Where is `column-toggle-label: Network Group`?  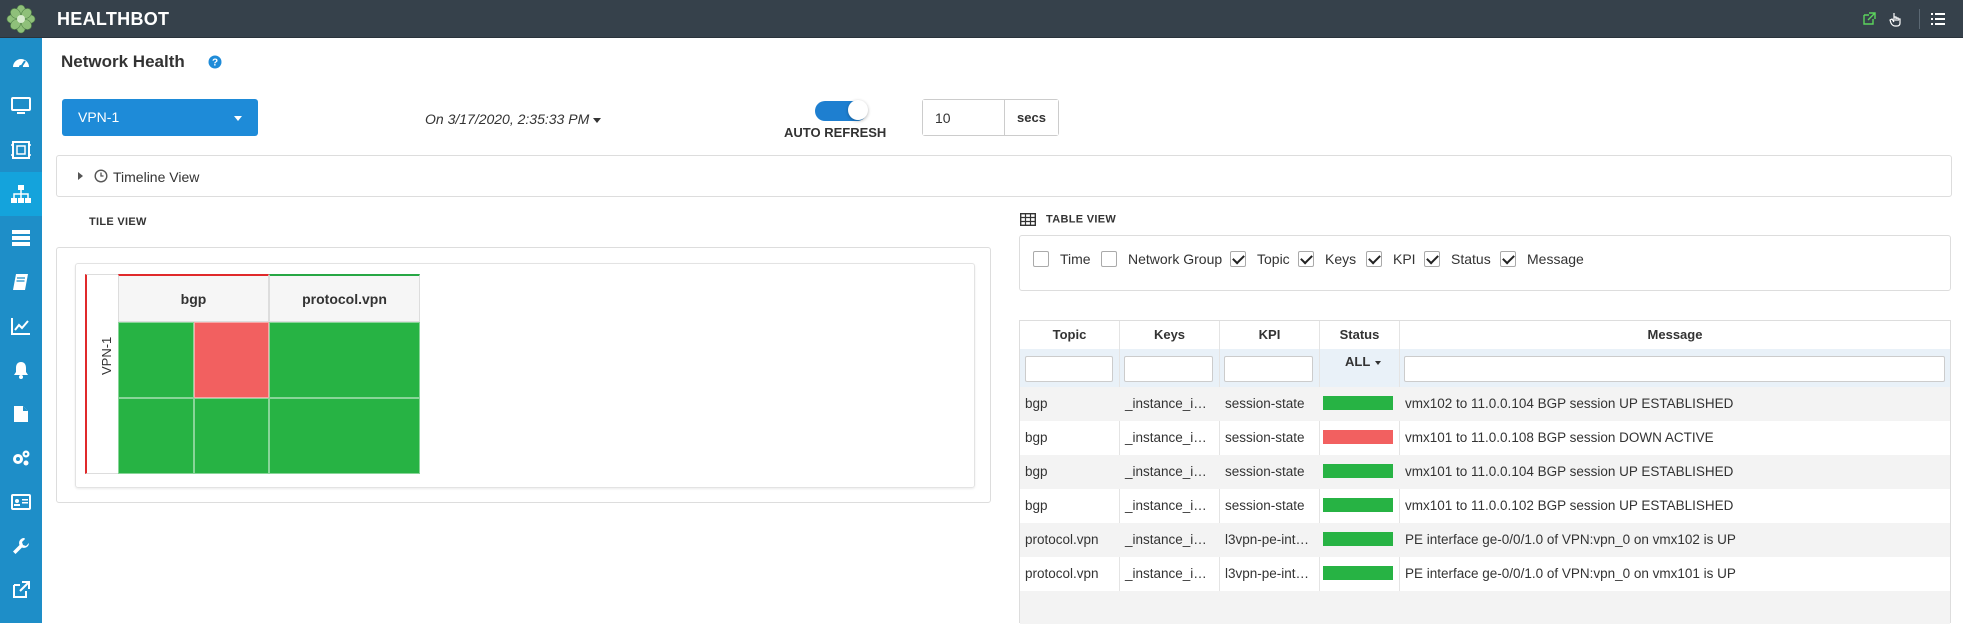 column-toggle-label: Network Group is located at coordinates (1175, 259).